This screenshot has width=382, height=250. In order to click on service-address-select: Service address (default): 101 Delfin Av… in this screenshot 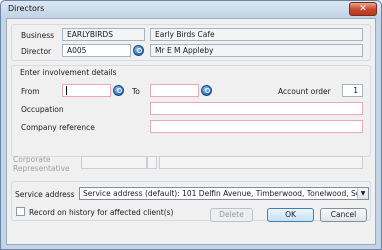, I will do `click(224, 193)`.